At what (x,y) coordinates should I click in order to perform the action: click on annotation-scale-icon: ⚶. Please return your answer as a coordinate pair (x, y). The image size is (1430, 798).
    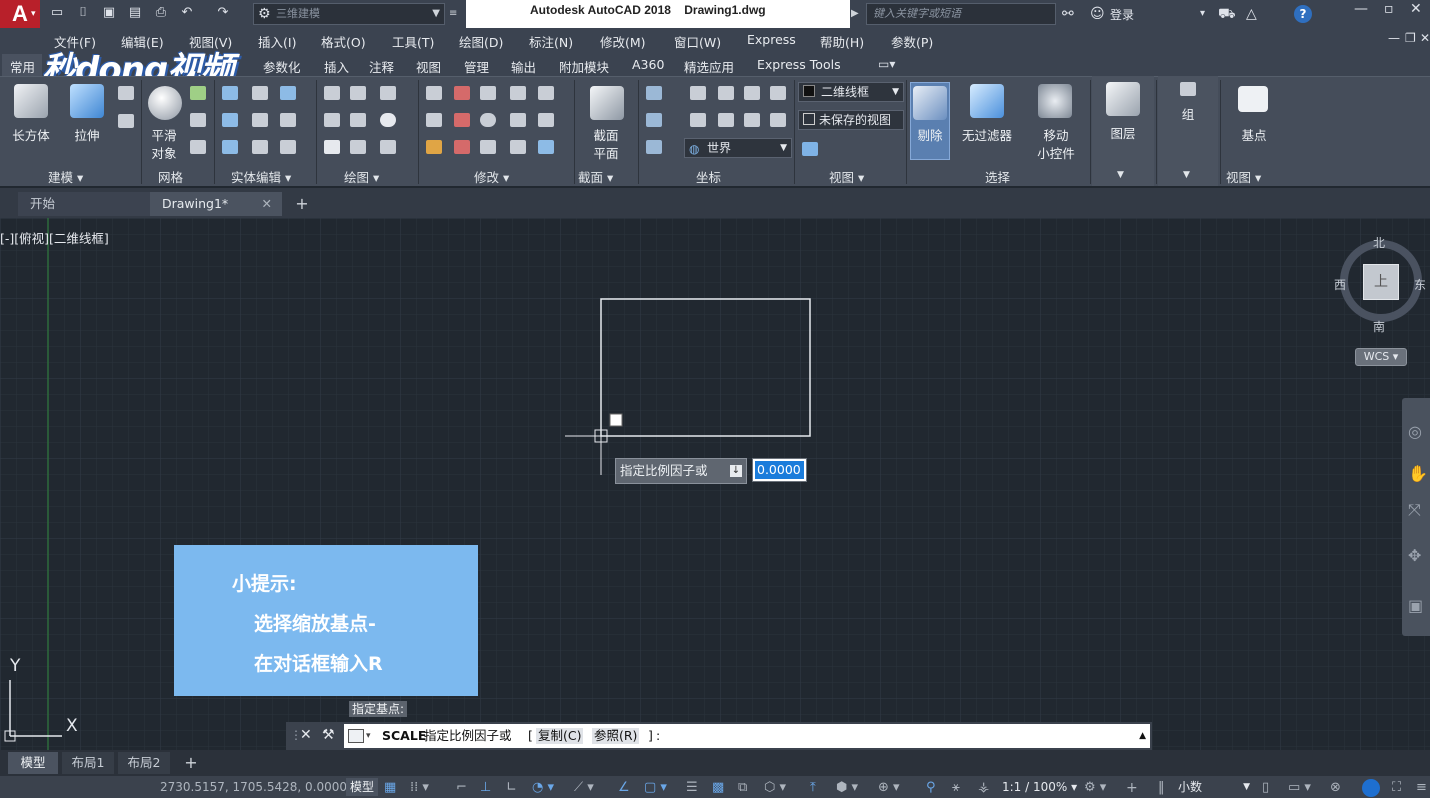
    Looking at the image, I should click on (983, 787).